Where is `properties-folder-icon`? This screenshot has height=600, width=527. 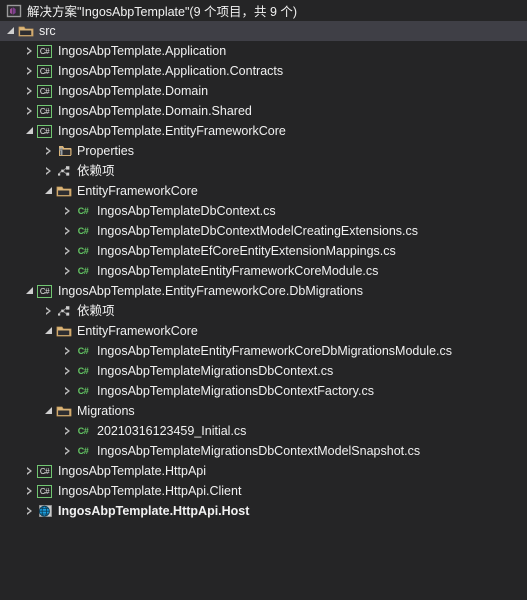
properties-folder-icon is located at coordinates (64, 151).